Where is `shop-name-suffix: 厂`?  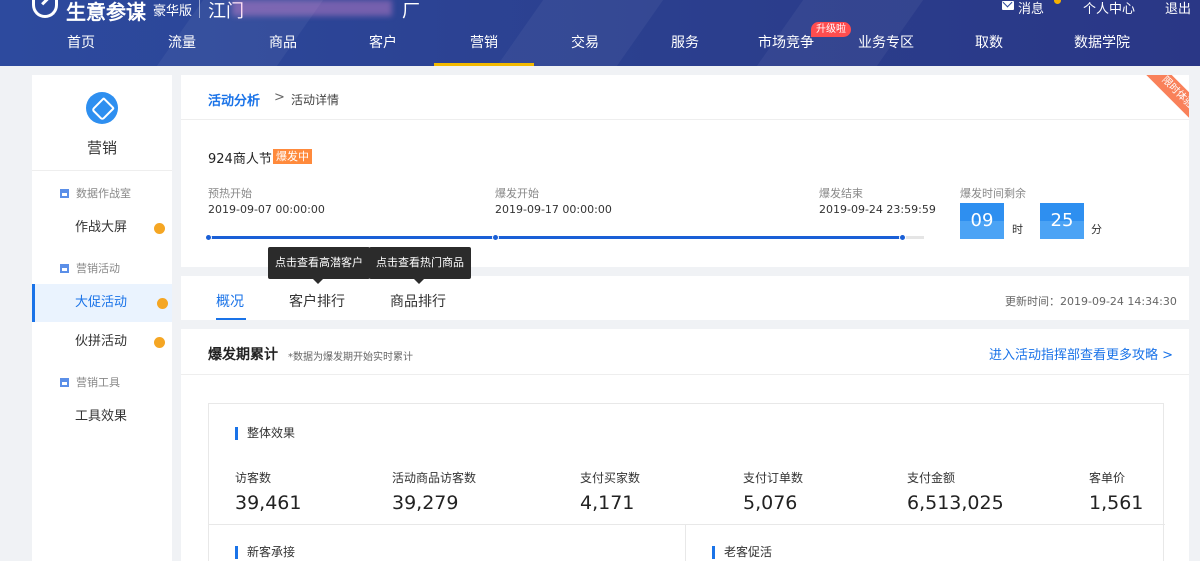 shop-name-suffix: 厂 is located at coordinates (411, 11).